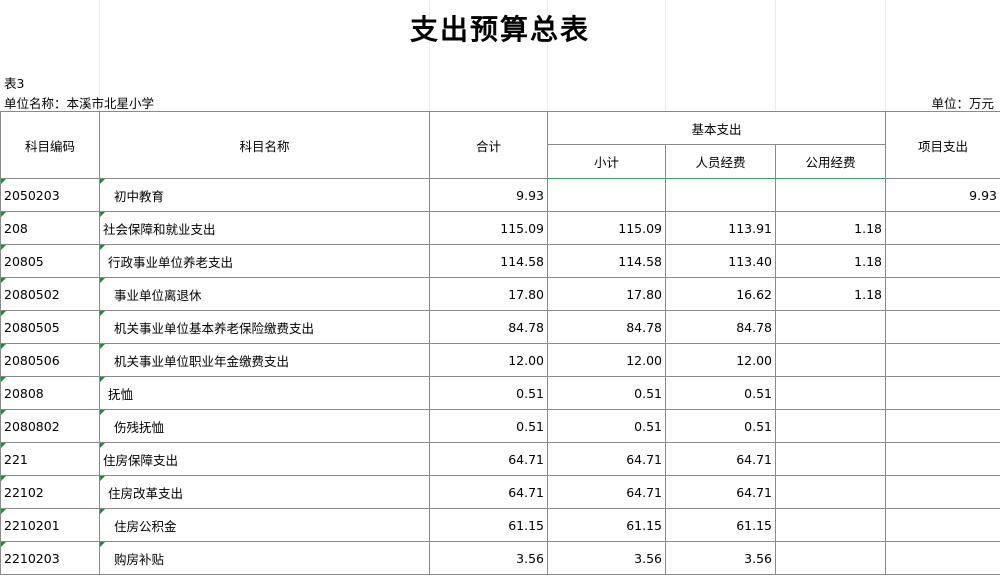 This screenshot has width=1000, height=576. Describe the element at coordinates (606, 261) in the screenshot. I see `subtotal-cell: 114.58` at that location.